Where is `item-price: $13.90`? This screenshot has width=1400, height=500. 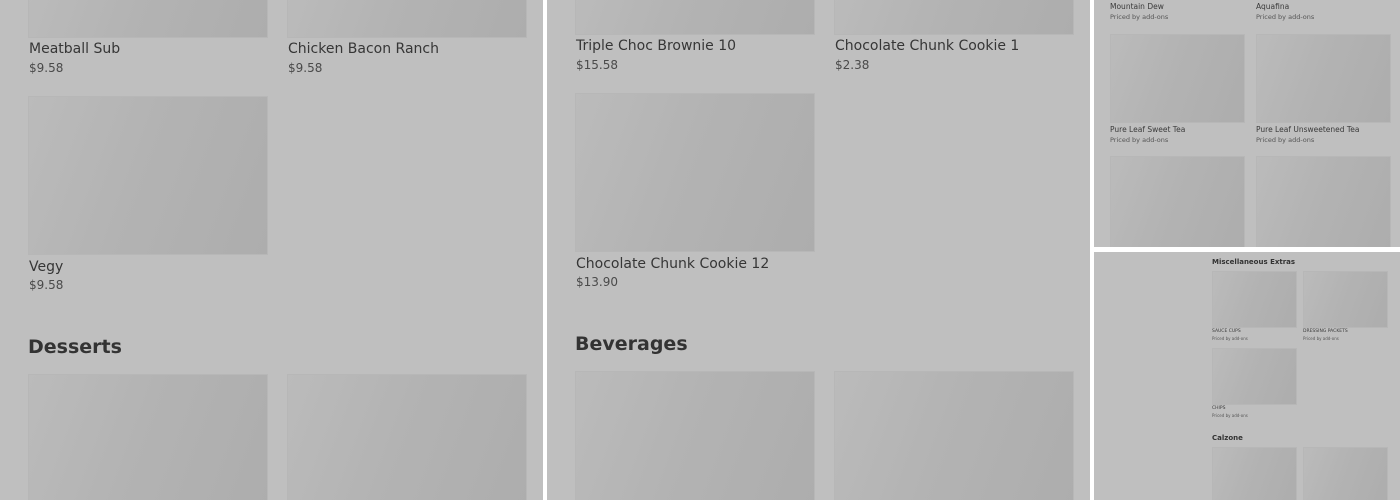
item-price: $13.90 is located at coordinates (597, 282).